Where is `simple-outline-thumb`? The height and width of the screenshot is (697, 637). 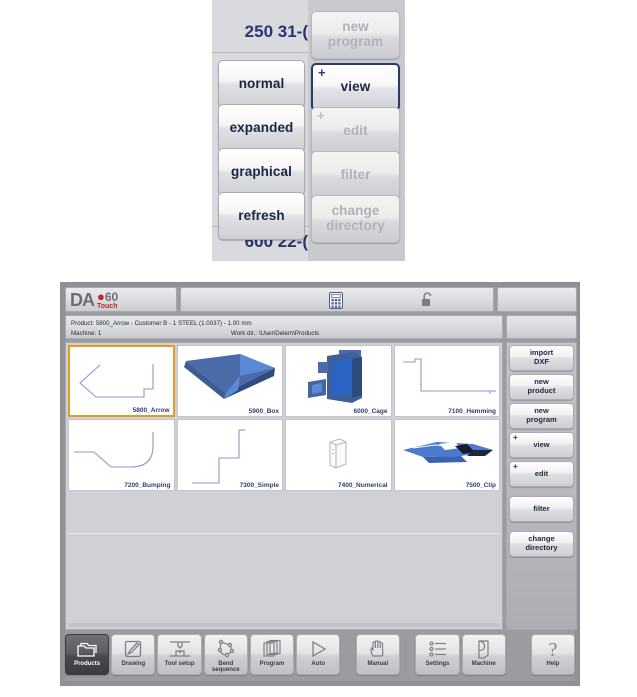 simple-outline-thumb is located at coordinates (218, 456).